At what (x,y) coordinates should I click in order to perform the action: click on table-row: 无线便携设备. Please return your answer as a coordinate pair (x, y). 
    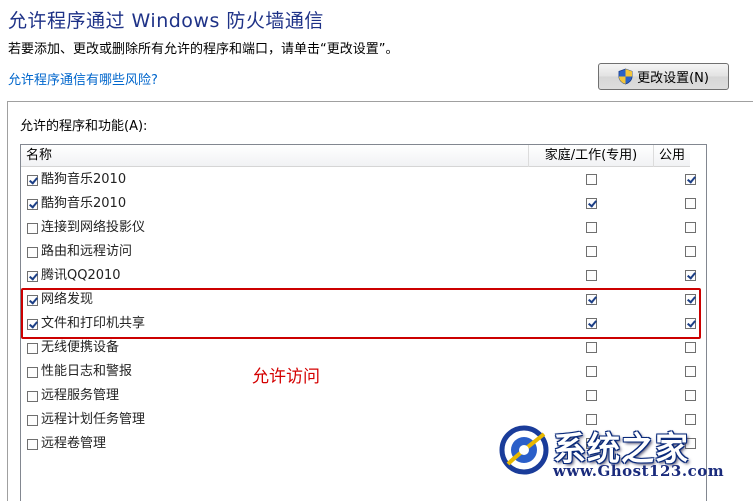
    Looking at the image, I should click on (358, 348).